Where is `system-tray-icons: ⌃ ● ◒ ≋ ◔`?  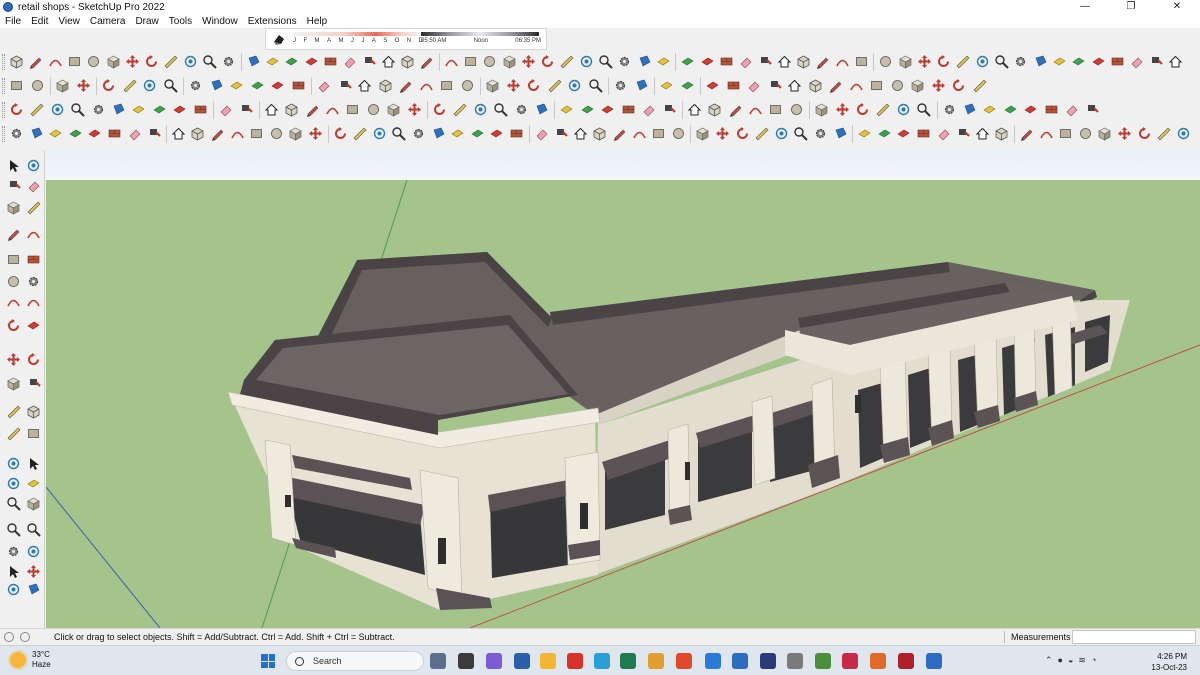 system-tray-icons: ⌃ ● ◒ ≋ ◔ is located at coordinates (1070, 660).